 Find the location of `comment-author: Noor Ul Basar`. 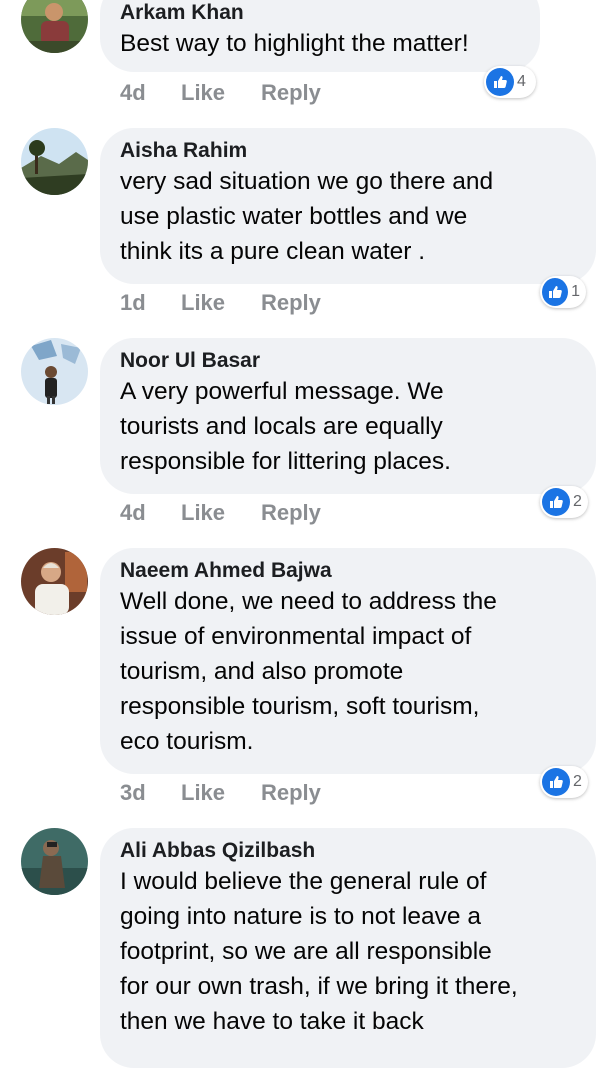

comment-author: Noor Ul Basar is located at coordinates (348, 361).